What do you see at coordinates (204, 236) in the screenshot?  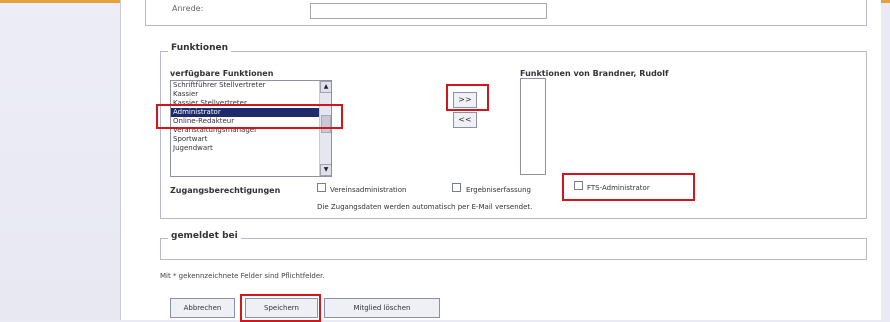 I see `gemeldet-legend: gemeldet bei` at bounding box center [204, 236].